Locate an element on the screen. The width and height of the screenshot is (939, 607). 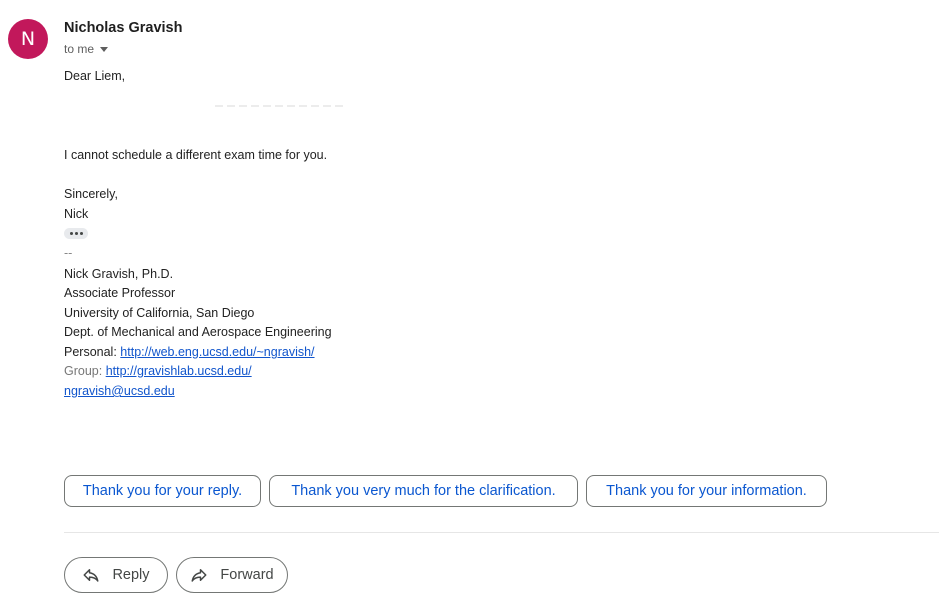
personal-label: Personal: is located at coordinates (90, 352).